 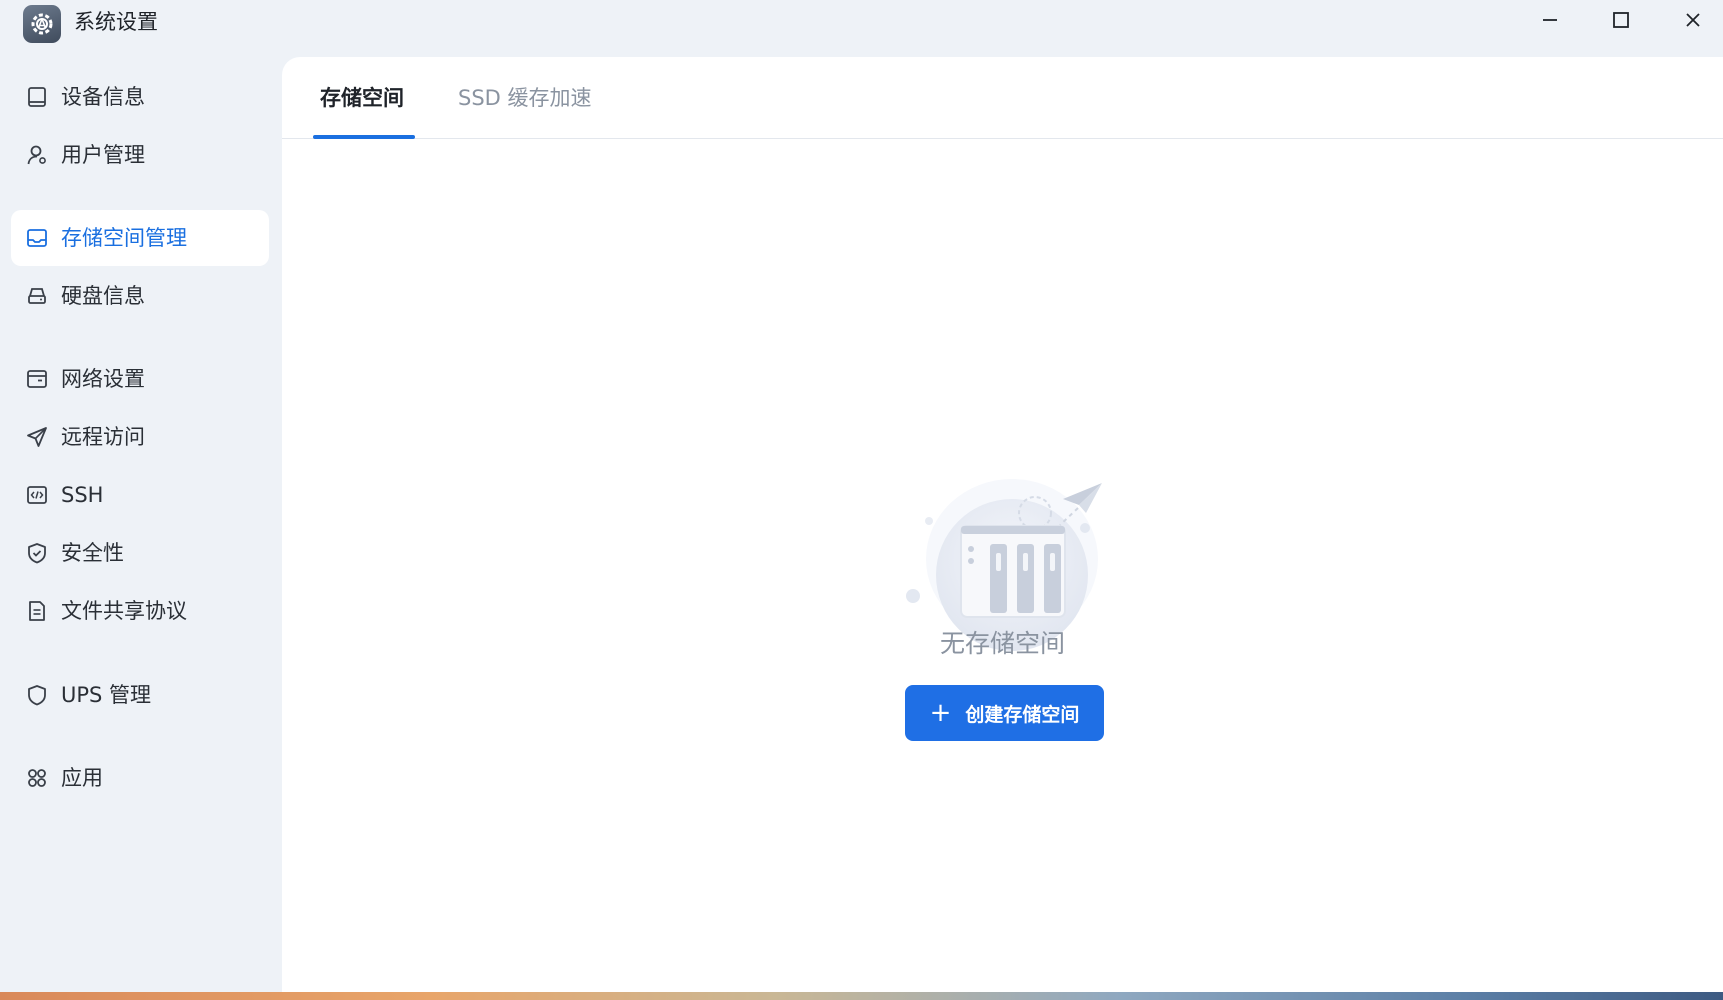 I want to click on tab-ssd-cache: SSD 缓存加速, so click(x=525, y=98).